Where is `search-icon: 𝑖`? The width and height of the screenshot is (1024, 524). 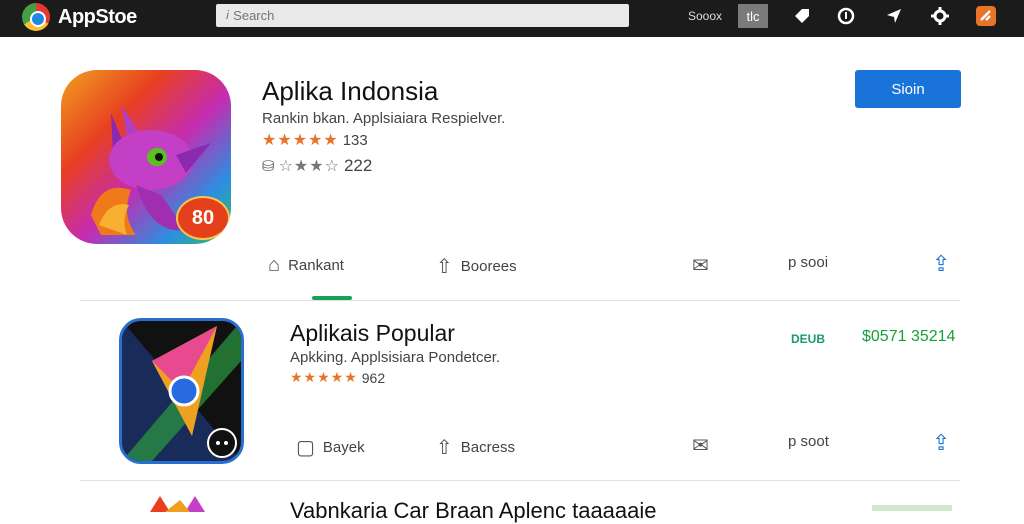
search-icon: 𝑖 is located at coordinates (228, 15).